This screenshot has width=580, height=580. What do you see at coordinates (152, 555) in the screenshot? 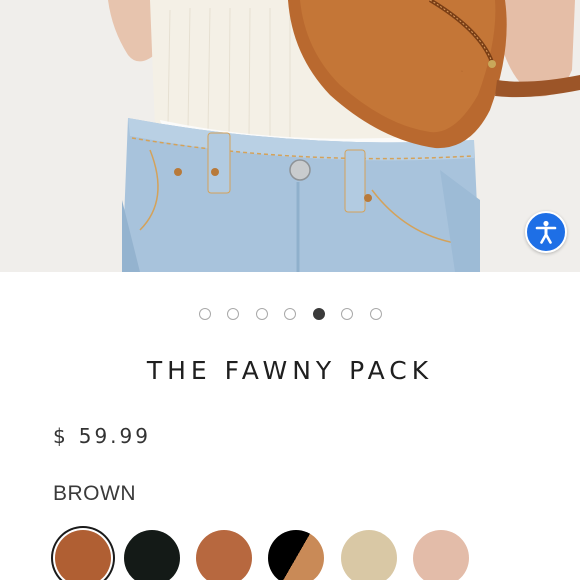
I see `swatch-black` at bounding box center [152, 555].